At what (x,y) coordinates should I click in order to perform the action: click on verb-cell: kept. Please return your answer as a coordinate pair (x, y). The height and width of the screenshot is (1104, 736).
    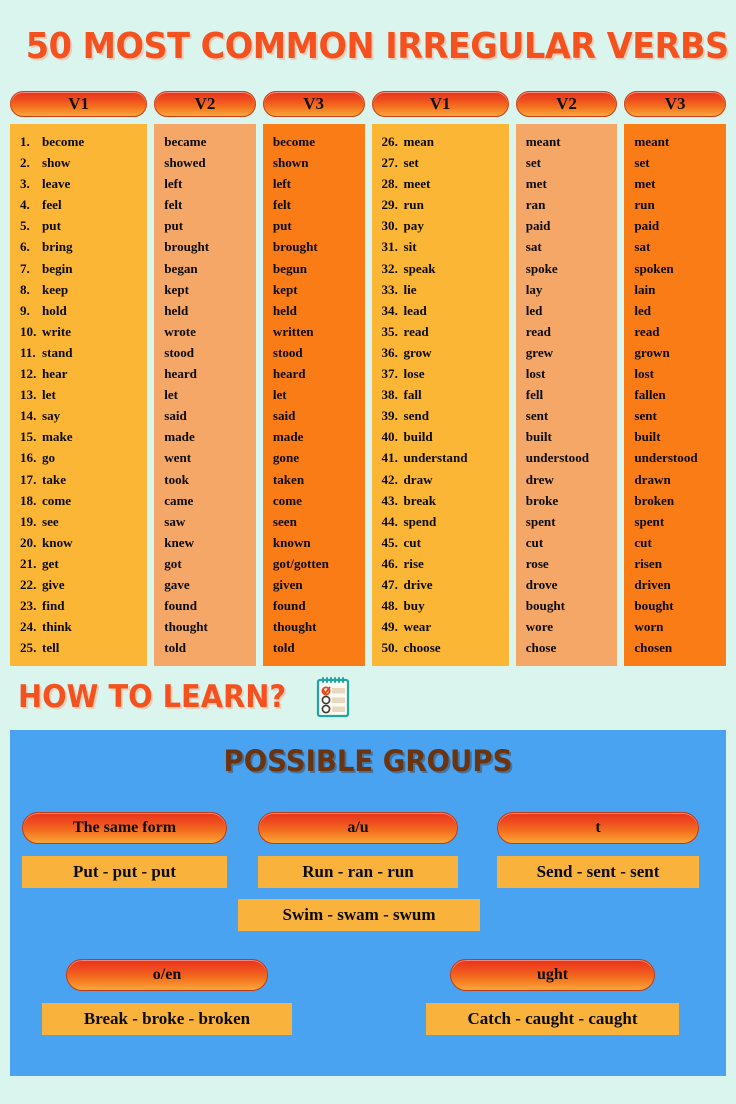
    Looking at the image, I should click on (176, 289).